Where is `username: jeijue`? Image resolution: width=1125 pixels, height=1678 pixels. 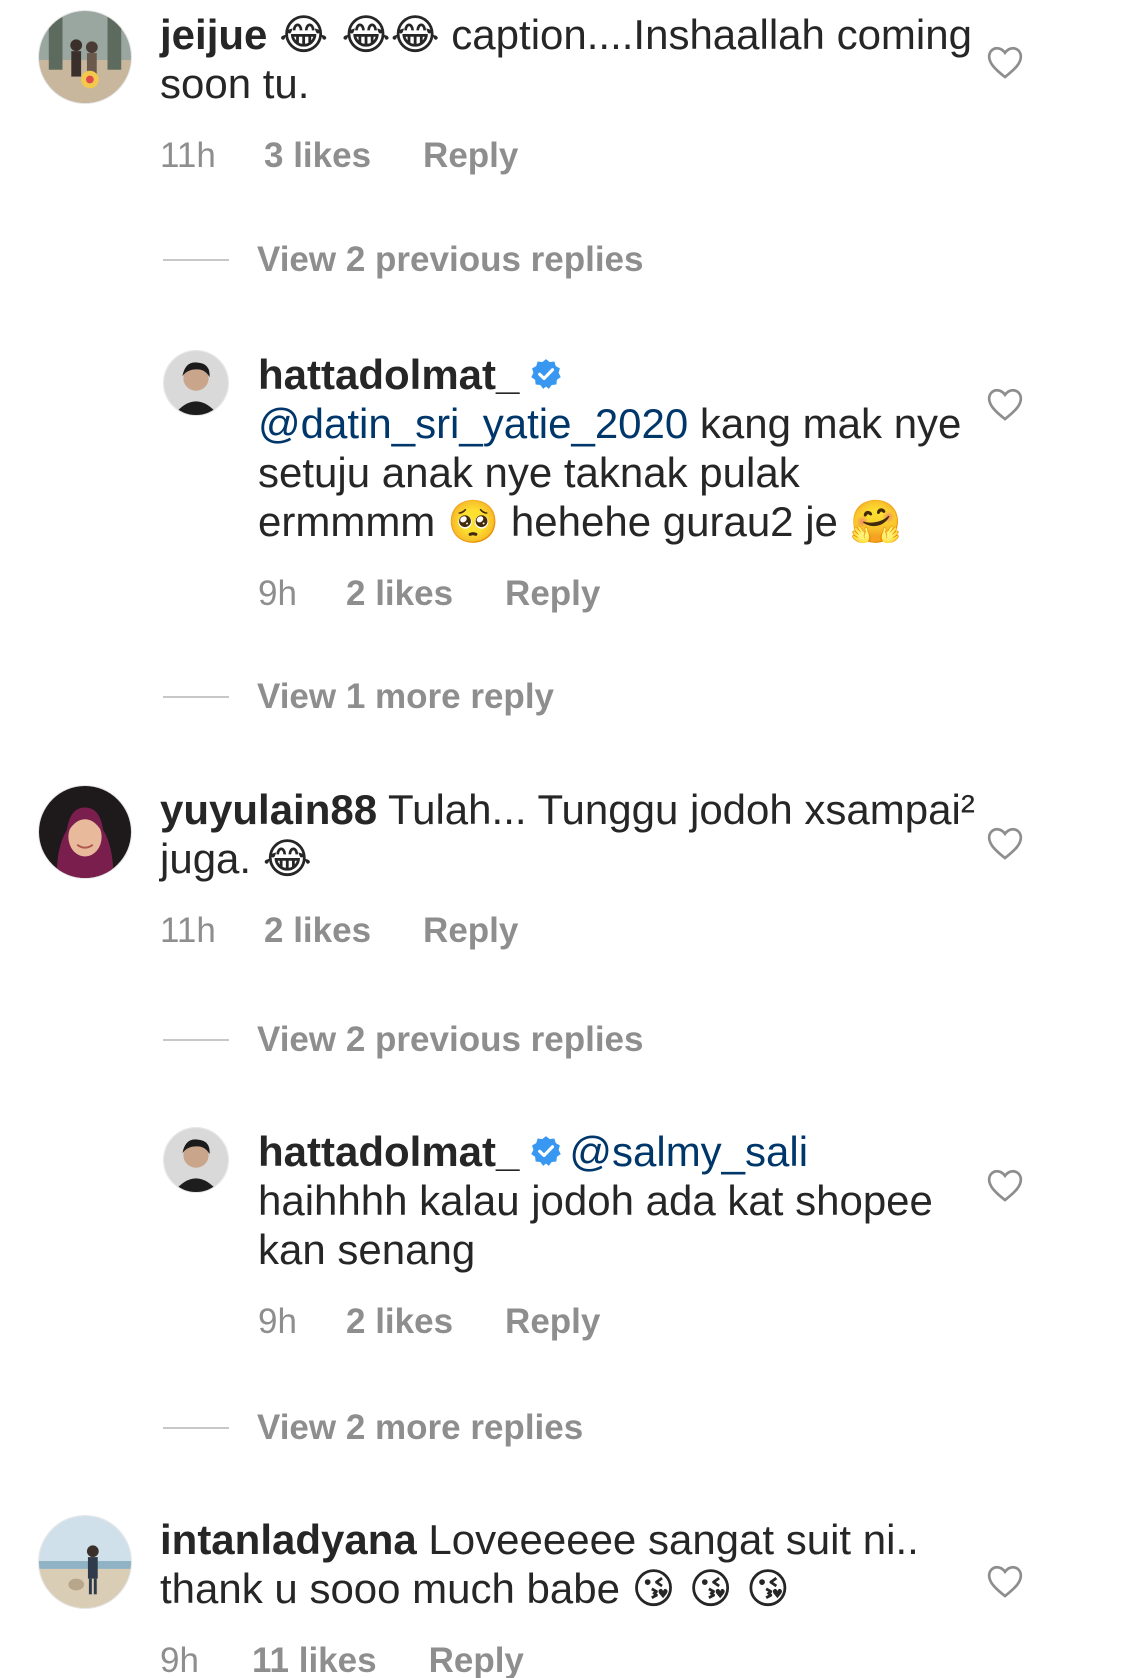 username: jeijue is located at coordinates (213, 34).